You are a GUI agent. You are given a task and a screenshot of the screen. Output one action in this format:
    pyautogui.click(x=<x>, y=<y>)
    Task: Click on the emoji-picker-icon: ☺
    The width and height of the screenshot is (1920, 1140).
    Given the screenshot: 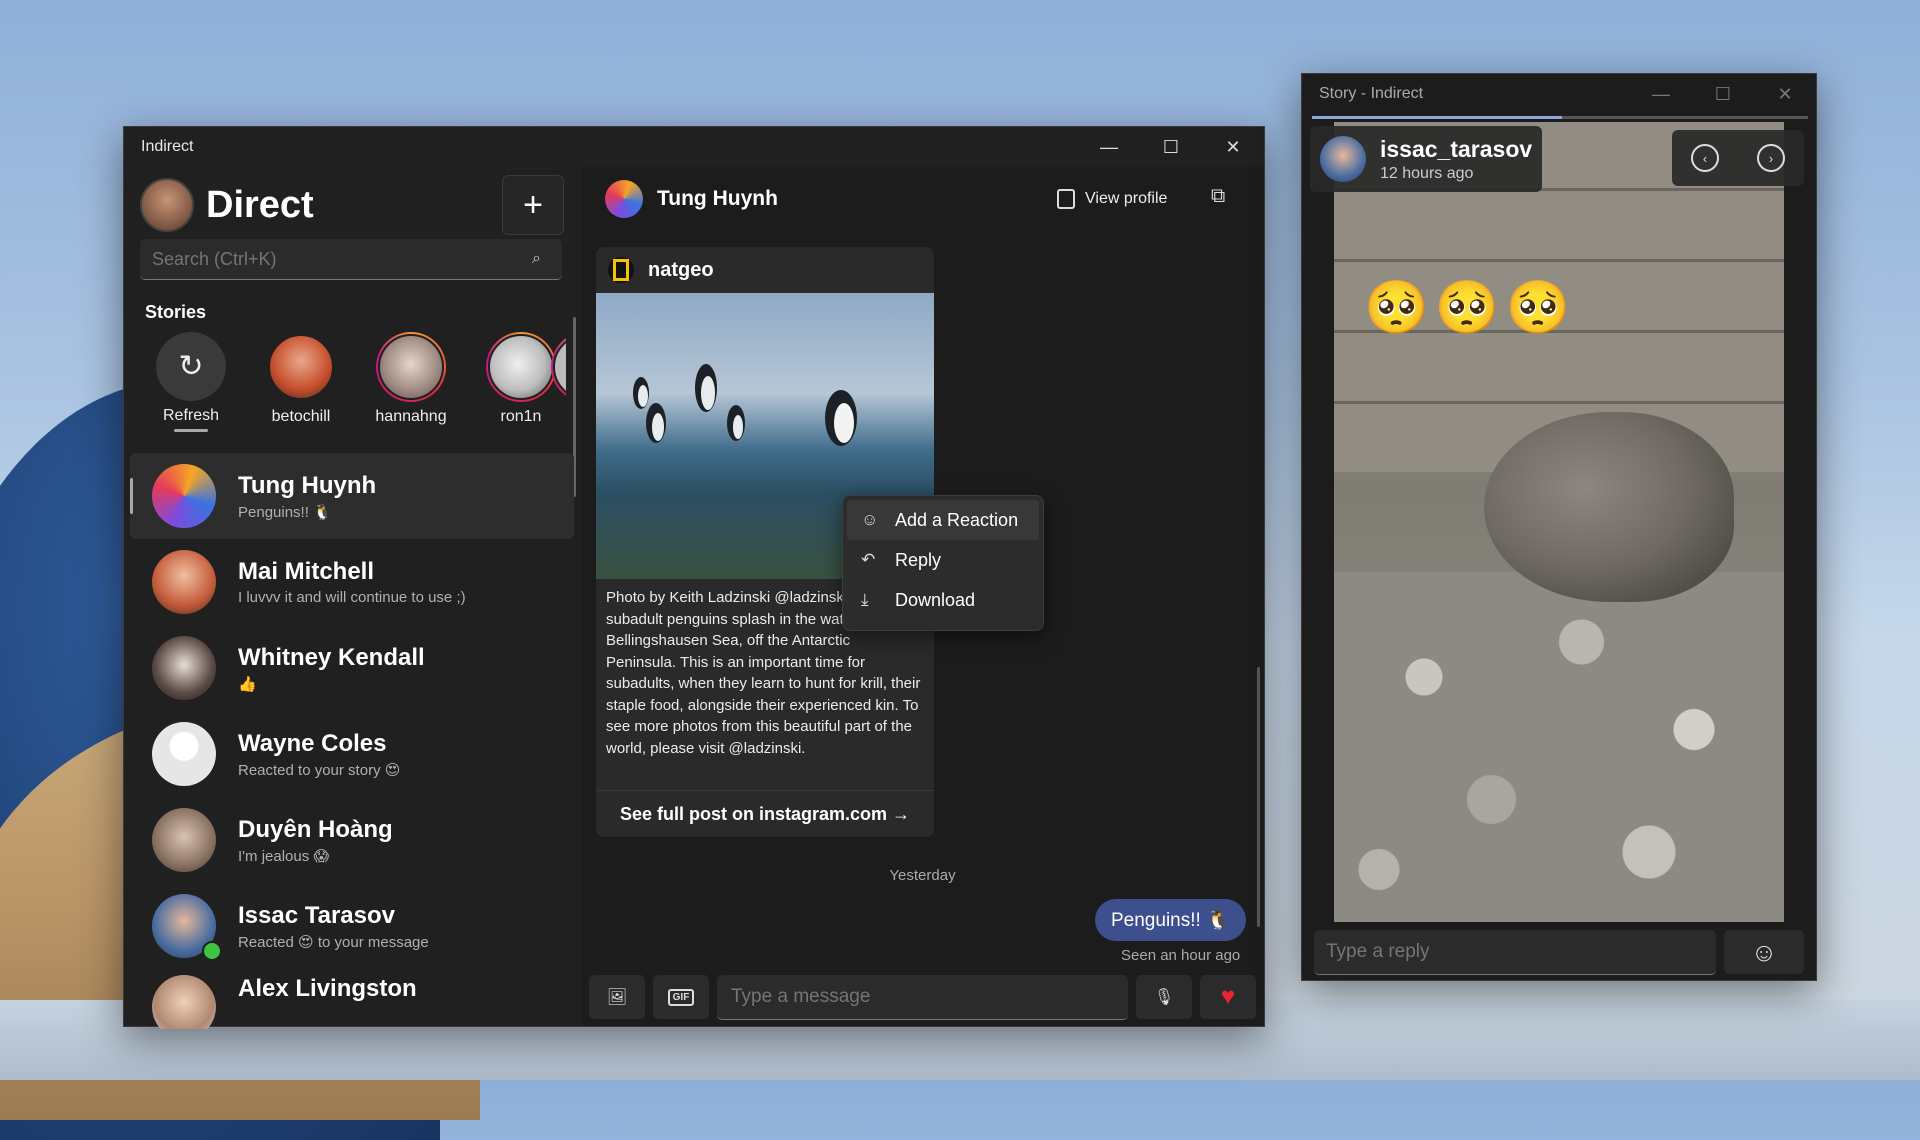 What is the action you would take?
    pyautogui.click(x=1764, y=952)
    